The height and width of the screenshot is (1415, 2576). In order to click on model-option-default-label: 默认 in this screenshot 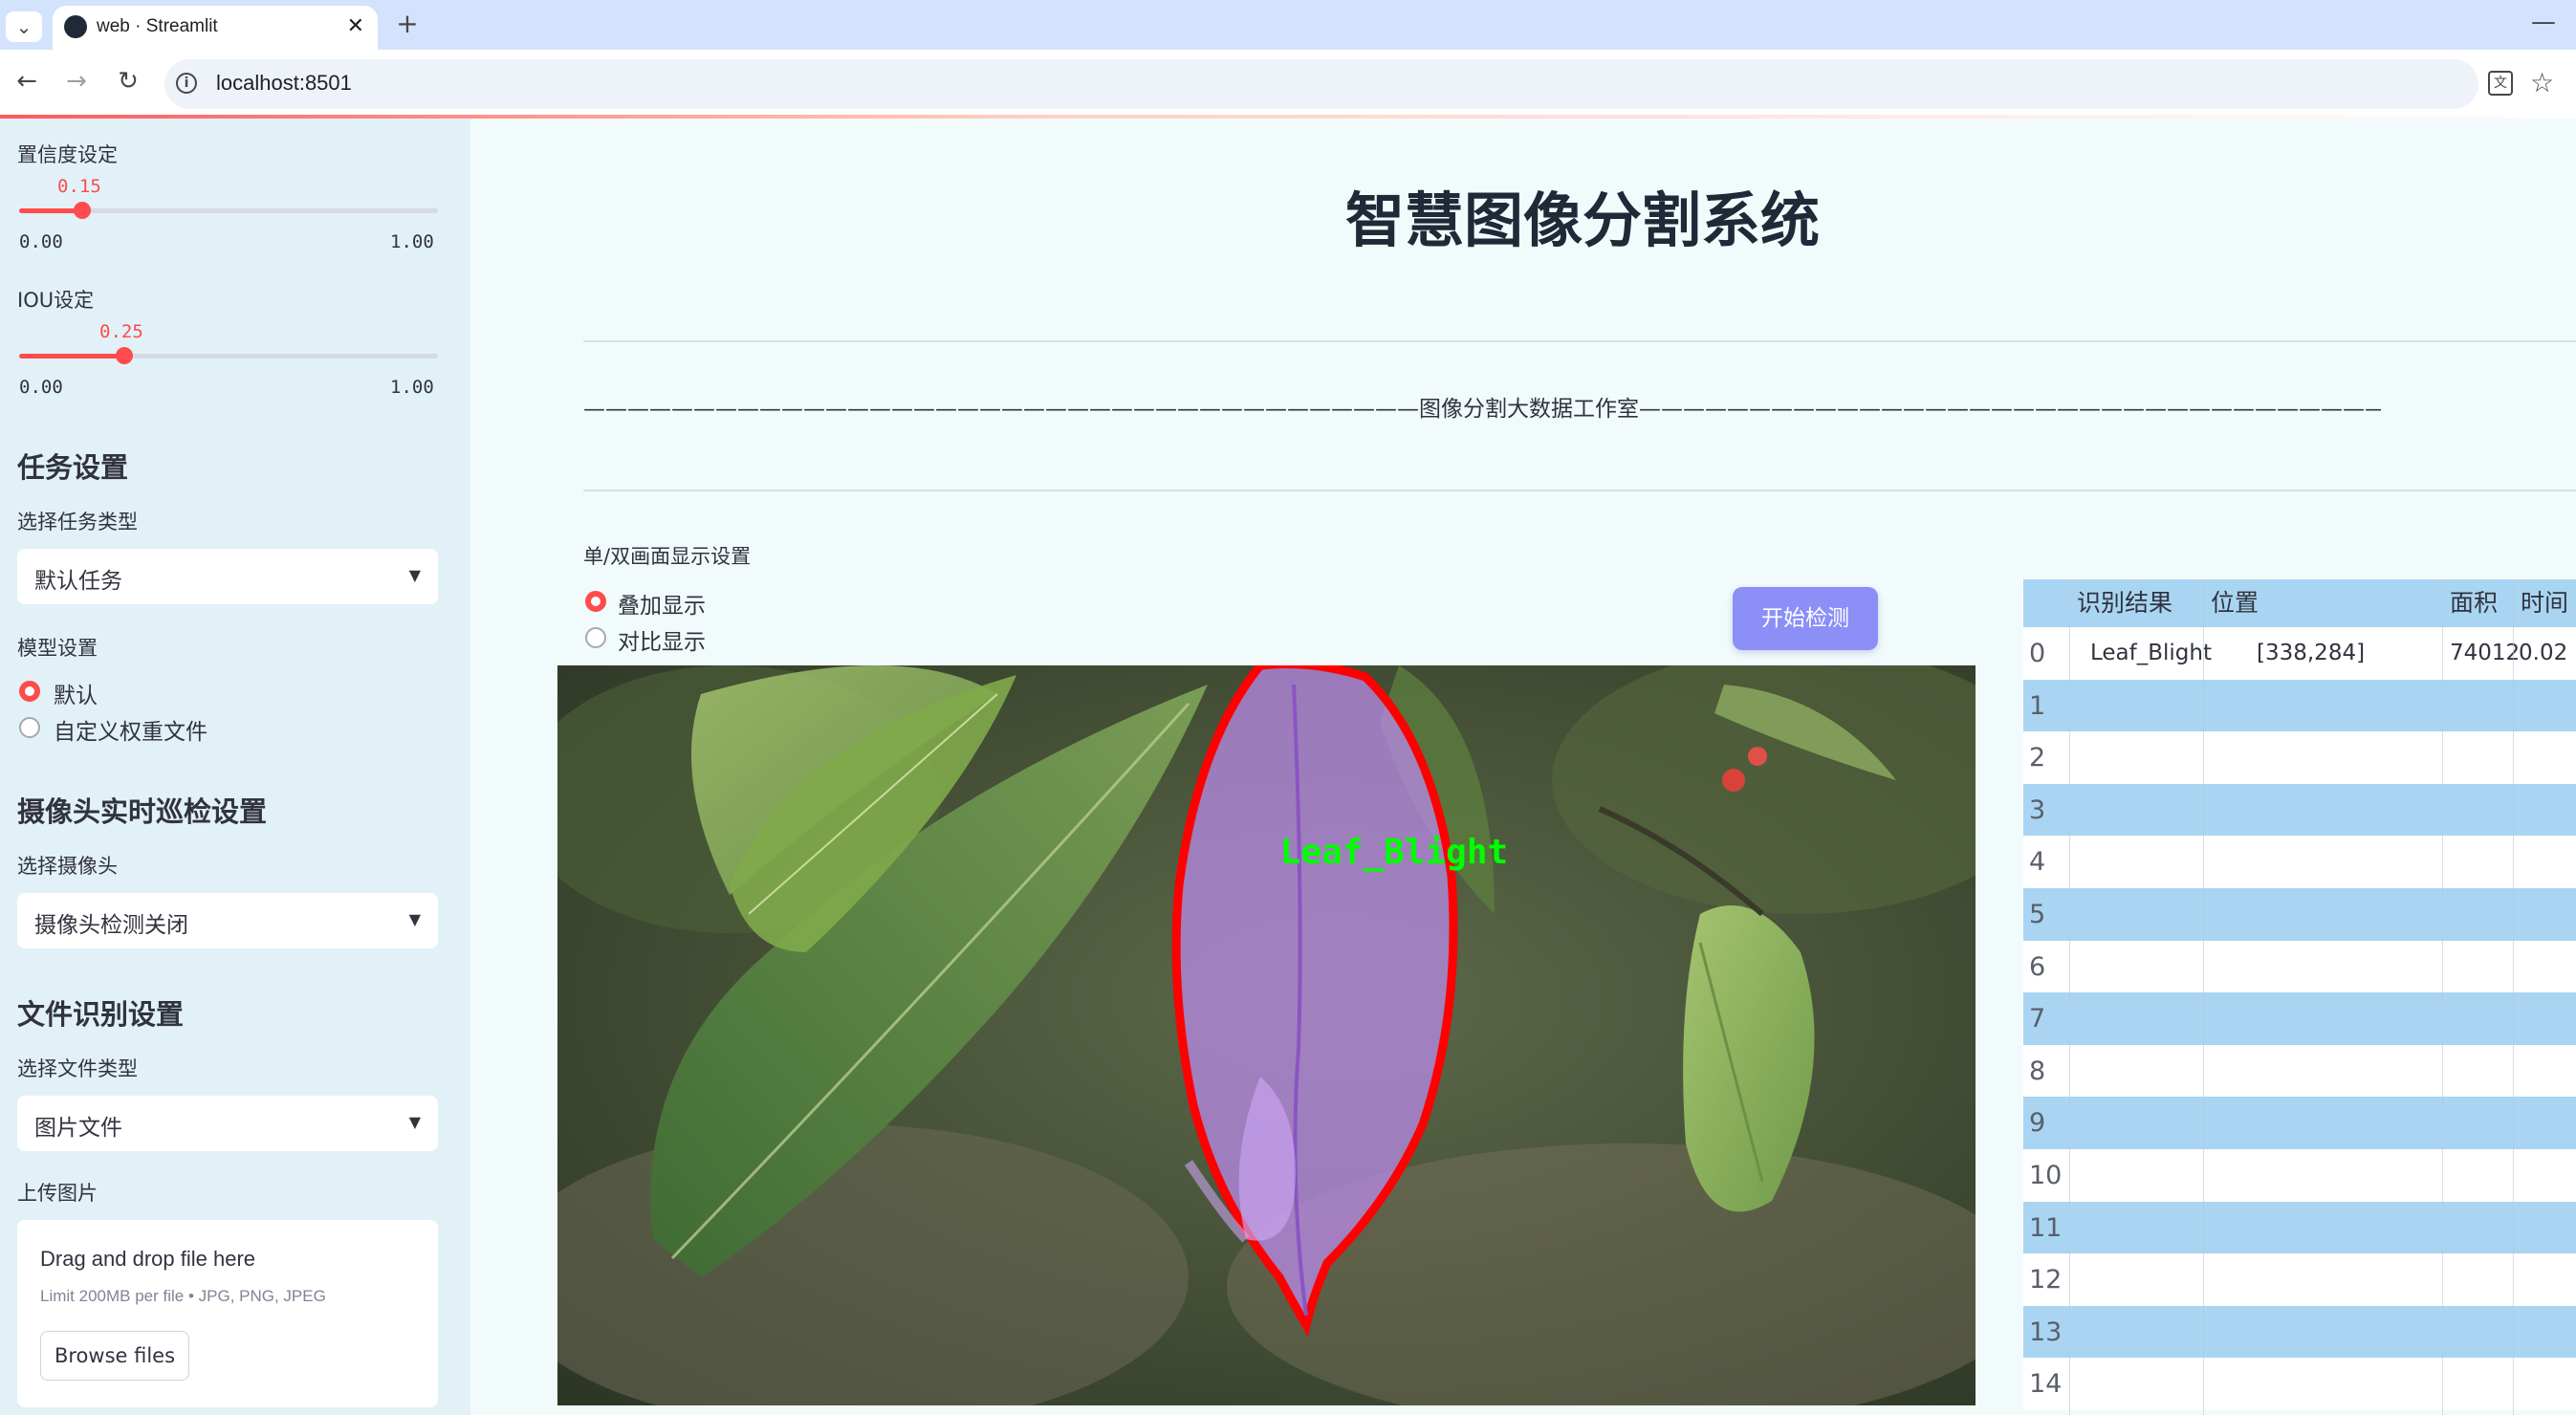, I will do `click(76, 696)`.